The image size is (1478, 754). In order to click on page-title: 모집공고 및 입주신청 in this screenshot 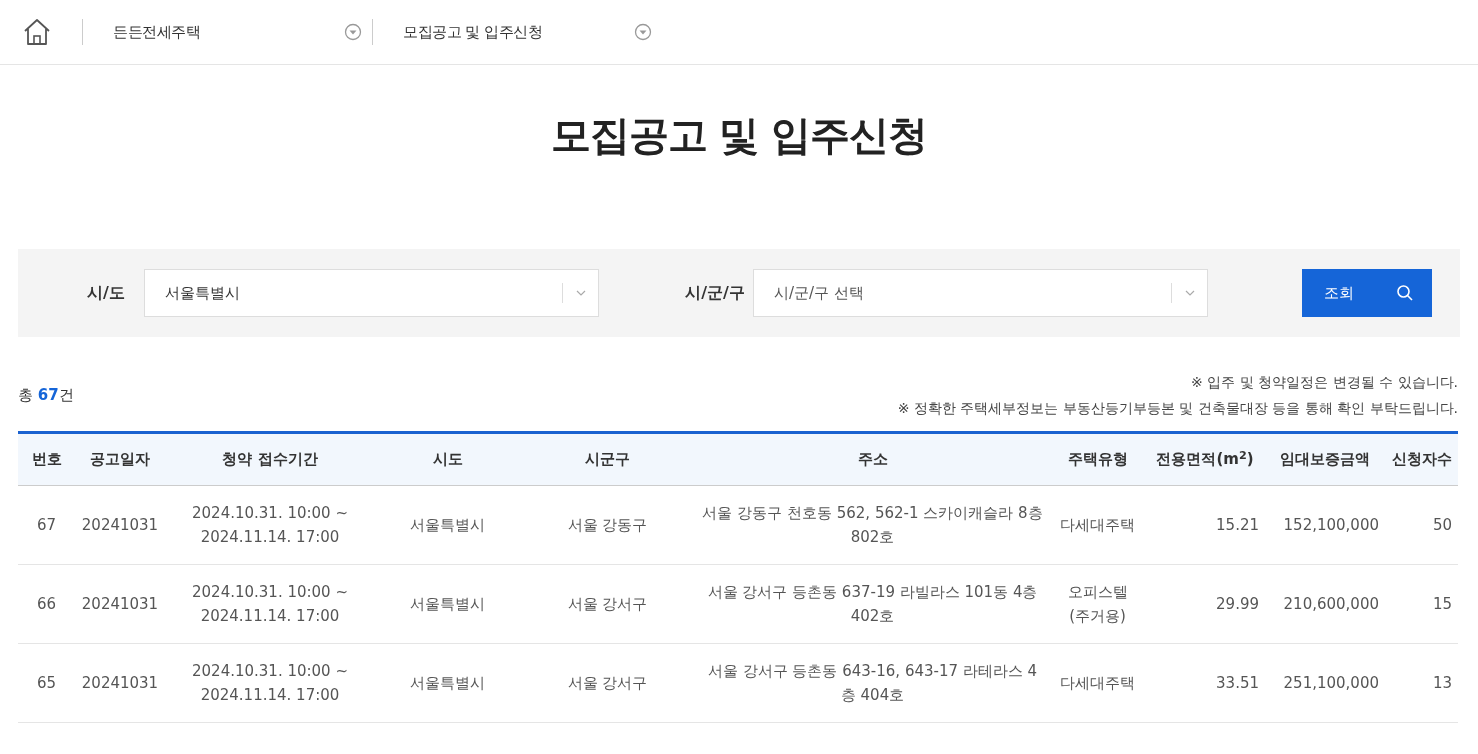, I will do `click(739, 135)`.